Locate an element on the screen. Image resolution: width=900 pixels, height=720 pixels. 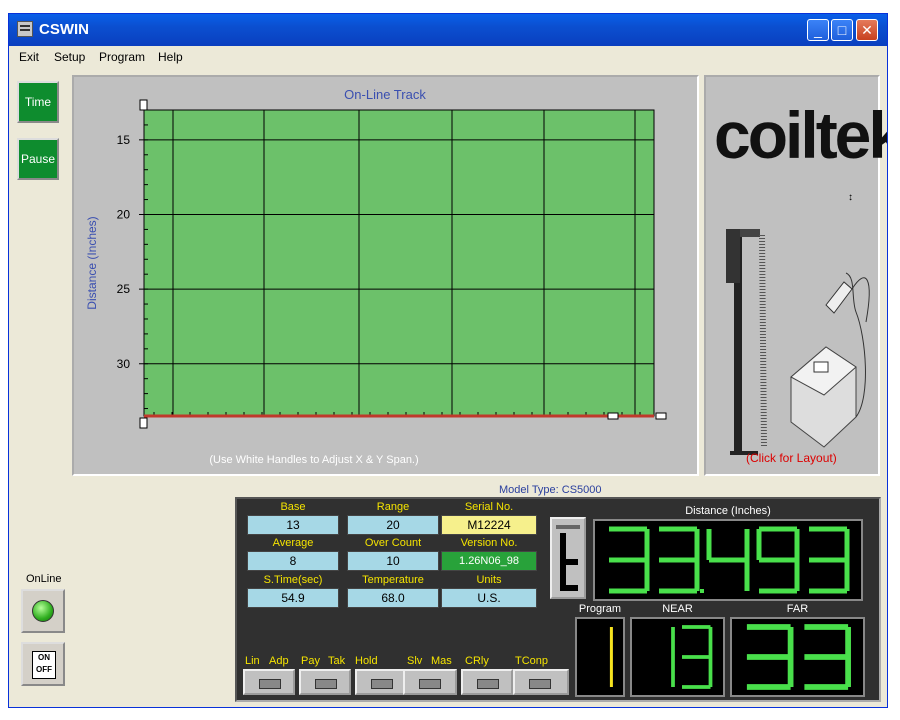
y-tick-label: 25 is located at coordinates (124, 289).